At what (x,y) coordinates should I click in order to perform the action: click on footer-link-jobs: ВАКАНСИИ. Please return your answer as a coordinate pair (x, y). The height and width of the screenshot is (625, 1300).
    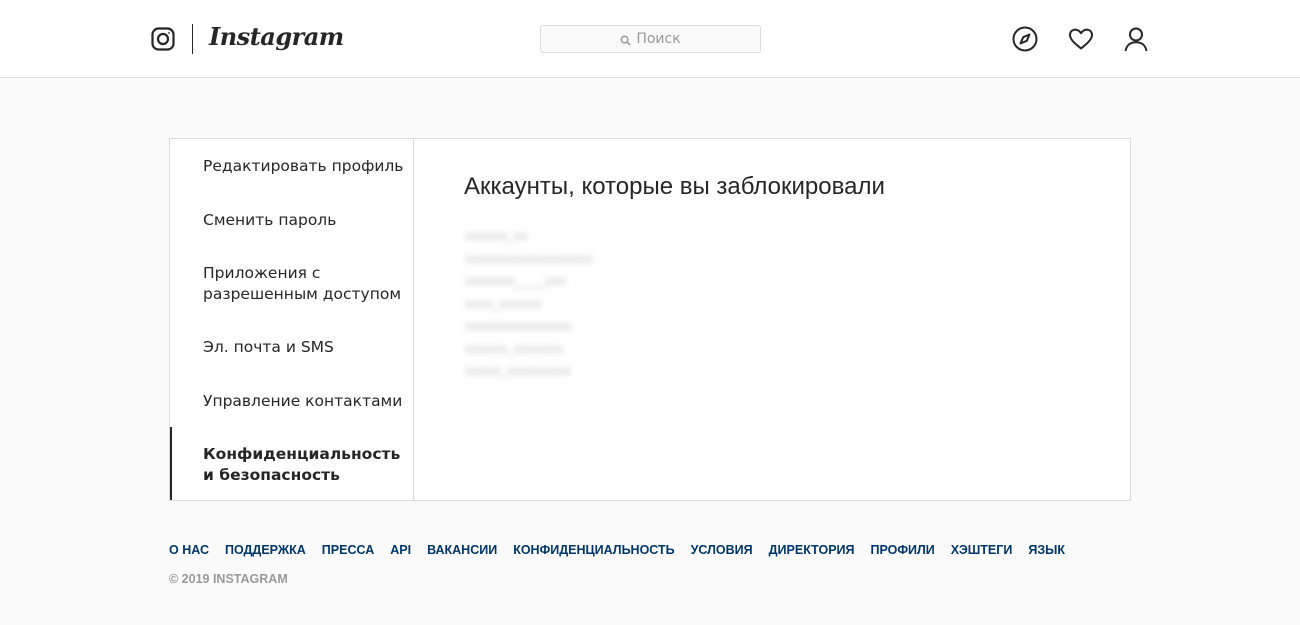
    Looking at the image, I should click on (462, 550).